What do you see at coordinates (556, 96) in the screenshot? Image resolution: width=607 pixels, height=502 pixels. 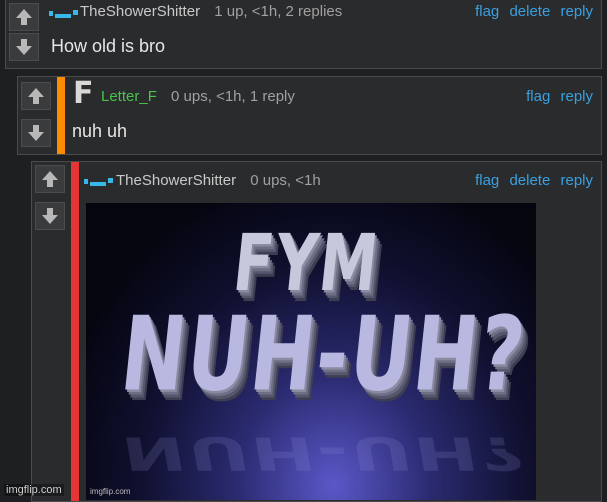 I see `comment-actions: flag reply` at bounding box center [556, 96].